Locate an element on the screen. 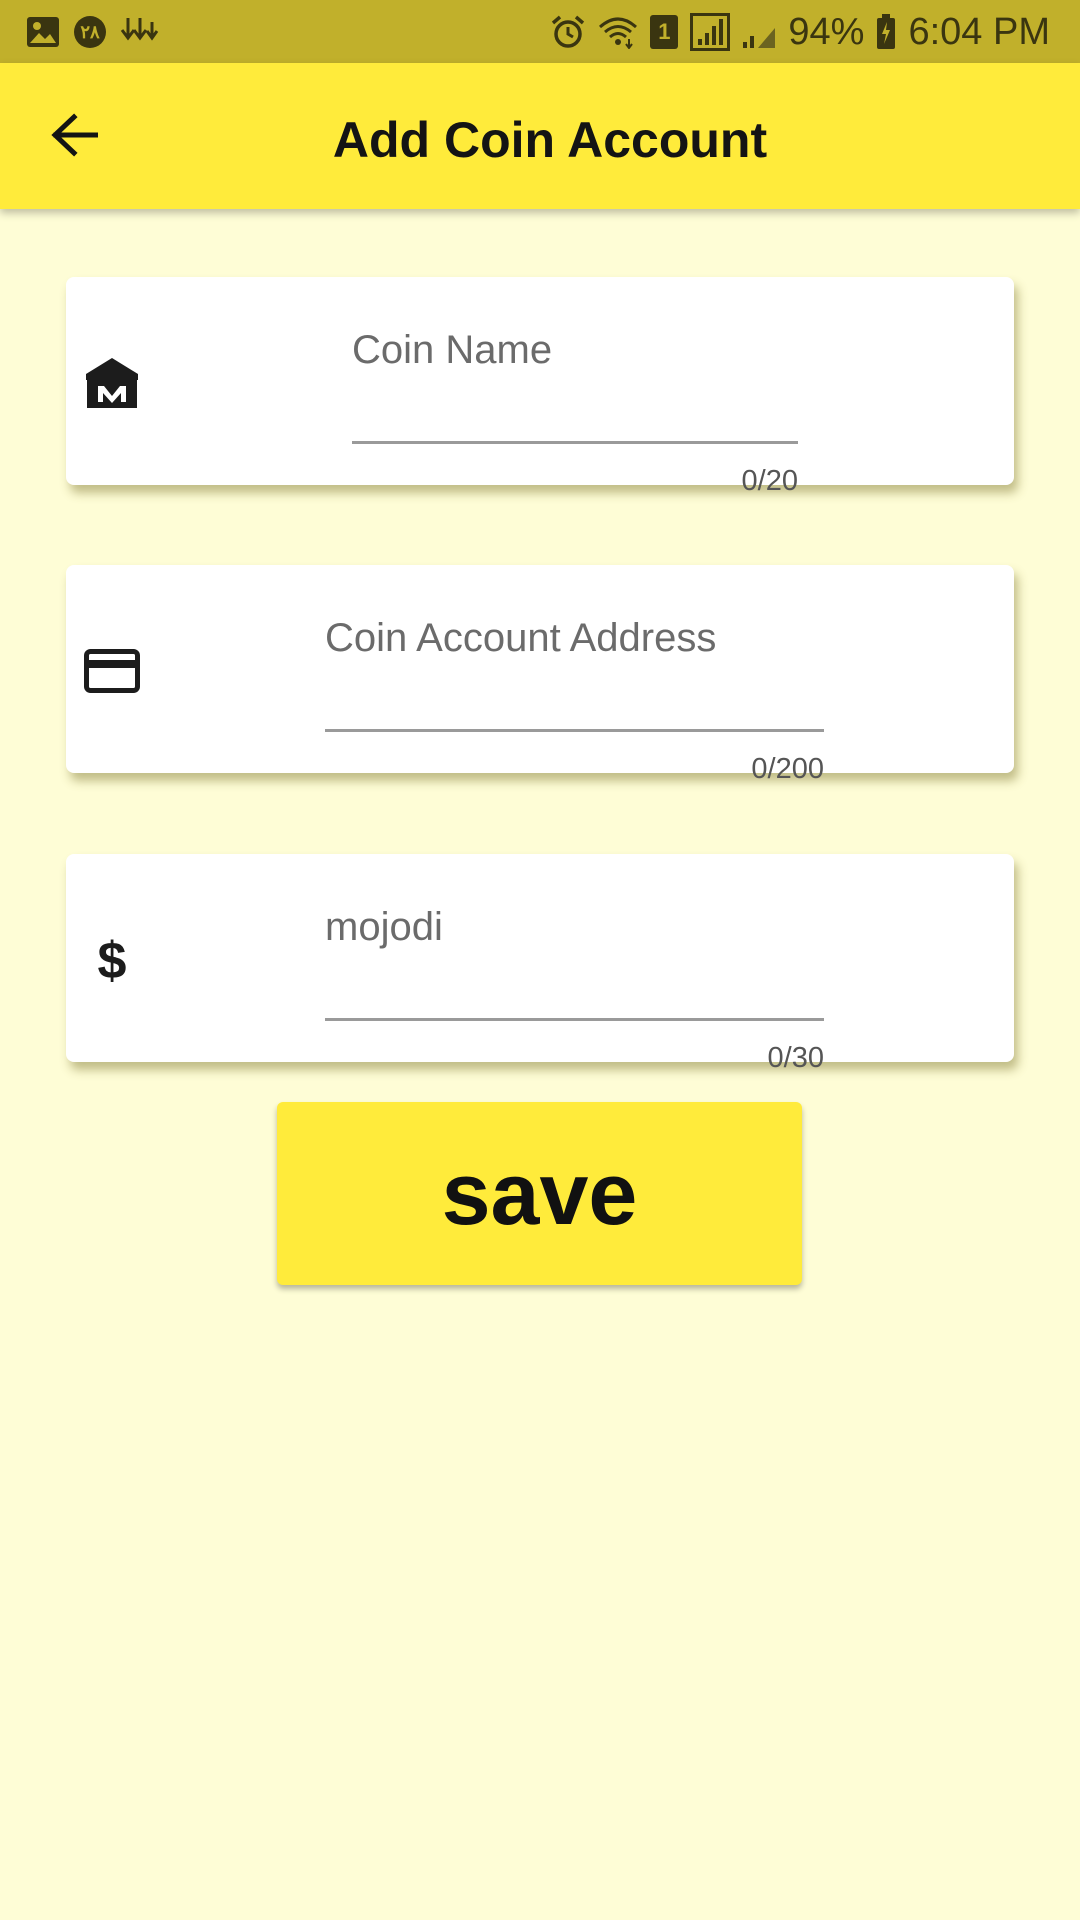 Image resolution: width=1080 pixels, height=1920 pixels. coin-address-input is located at coordinates (574, 638).